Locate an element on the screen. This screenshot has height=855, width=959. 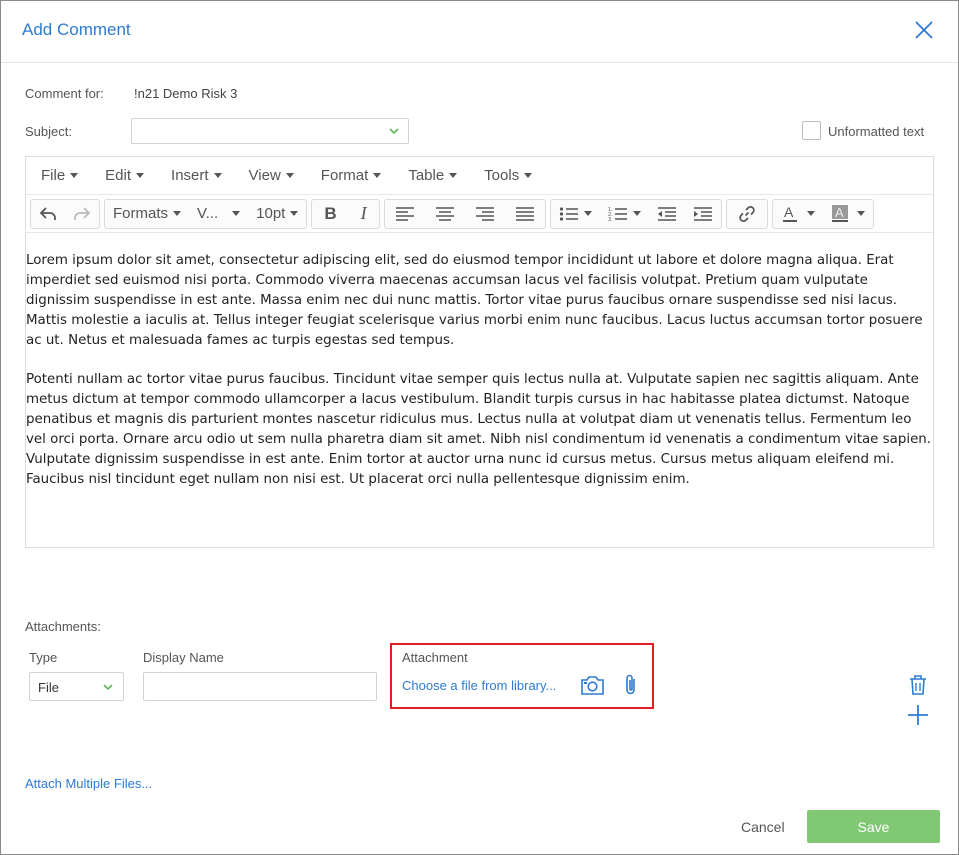
attachment-type-value: File is located at coordinates (48, 687).